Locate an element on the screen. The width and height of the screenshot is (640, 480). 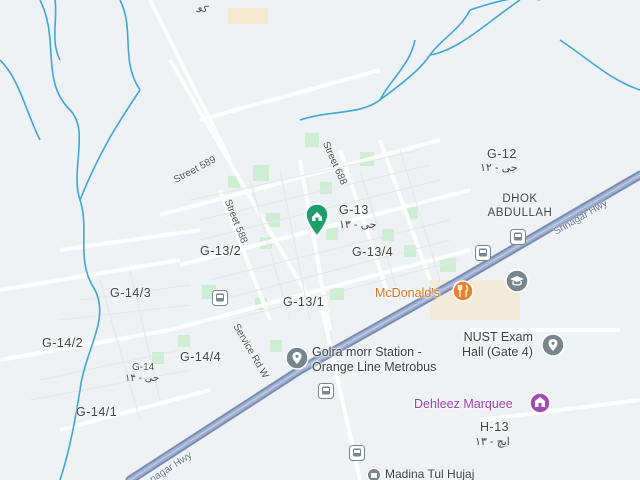
event-venue-icon is located at coordinates (540, 403).